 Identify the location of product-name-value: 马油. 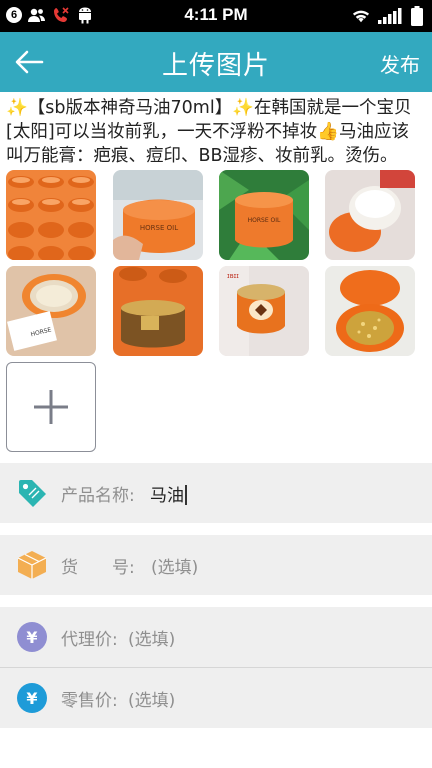
(167, 495).